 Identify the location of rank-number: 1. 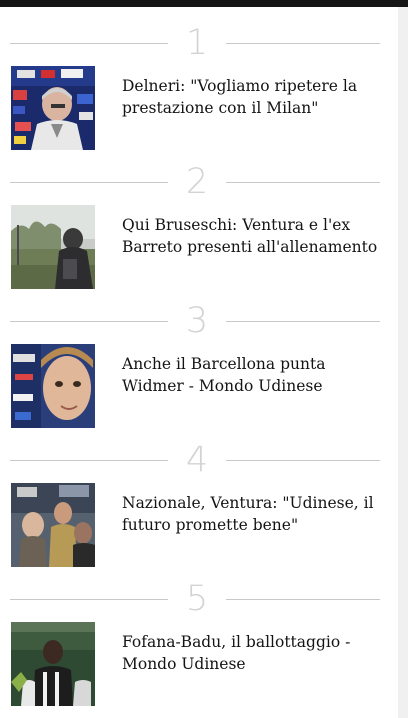
(197, 43).